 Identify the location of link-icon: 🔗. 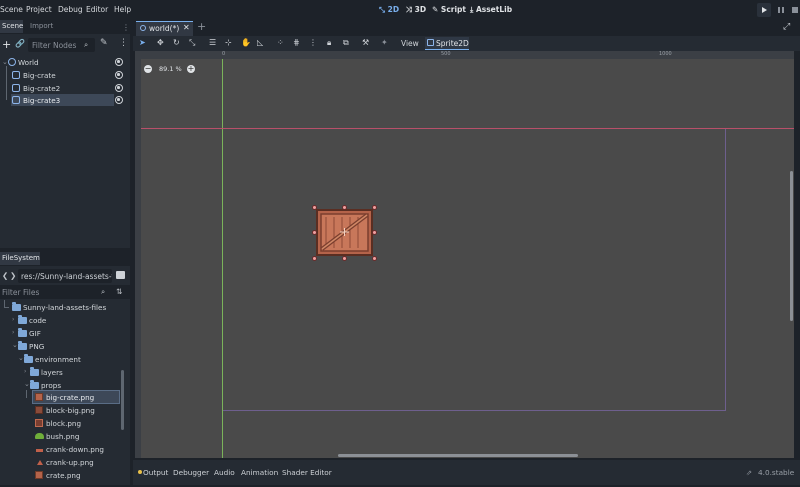
(20, 43).